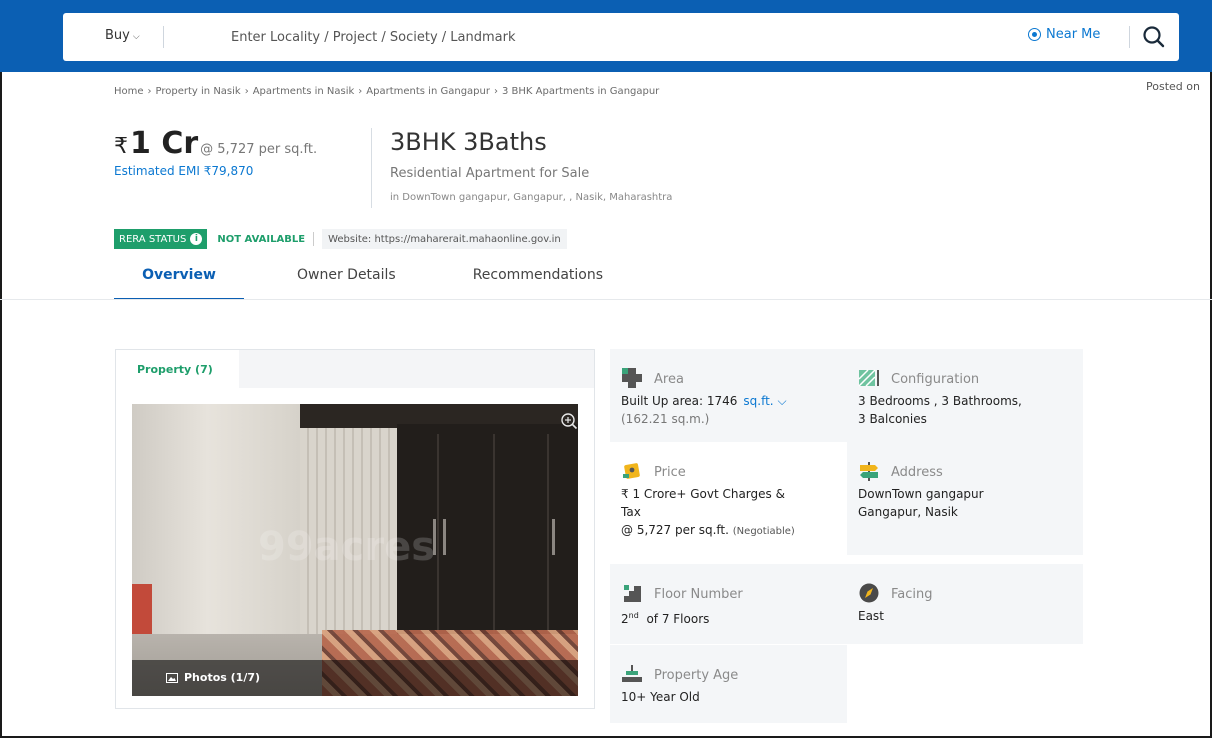 This screenshot has height=738, width=1212. What do you see at coordinates (696, 675) in the screenshot?
I see `detail-label: Property Age` at bounding box center [696, 675].